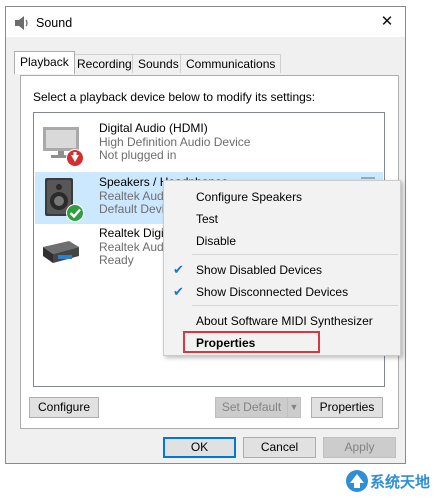 The image size is (436, 500). Describe the element at coordinates (259, 270) in the screenshot. I see `menu-item-show-disabled-devices: Show Disabled Devices` at that location.